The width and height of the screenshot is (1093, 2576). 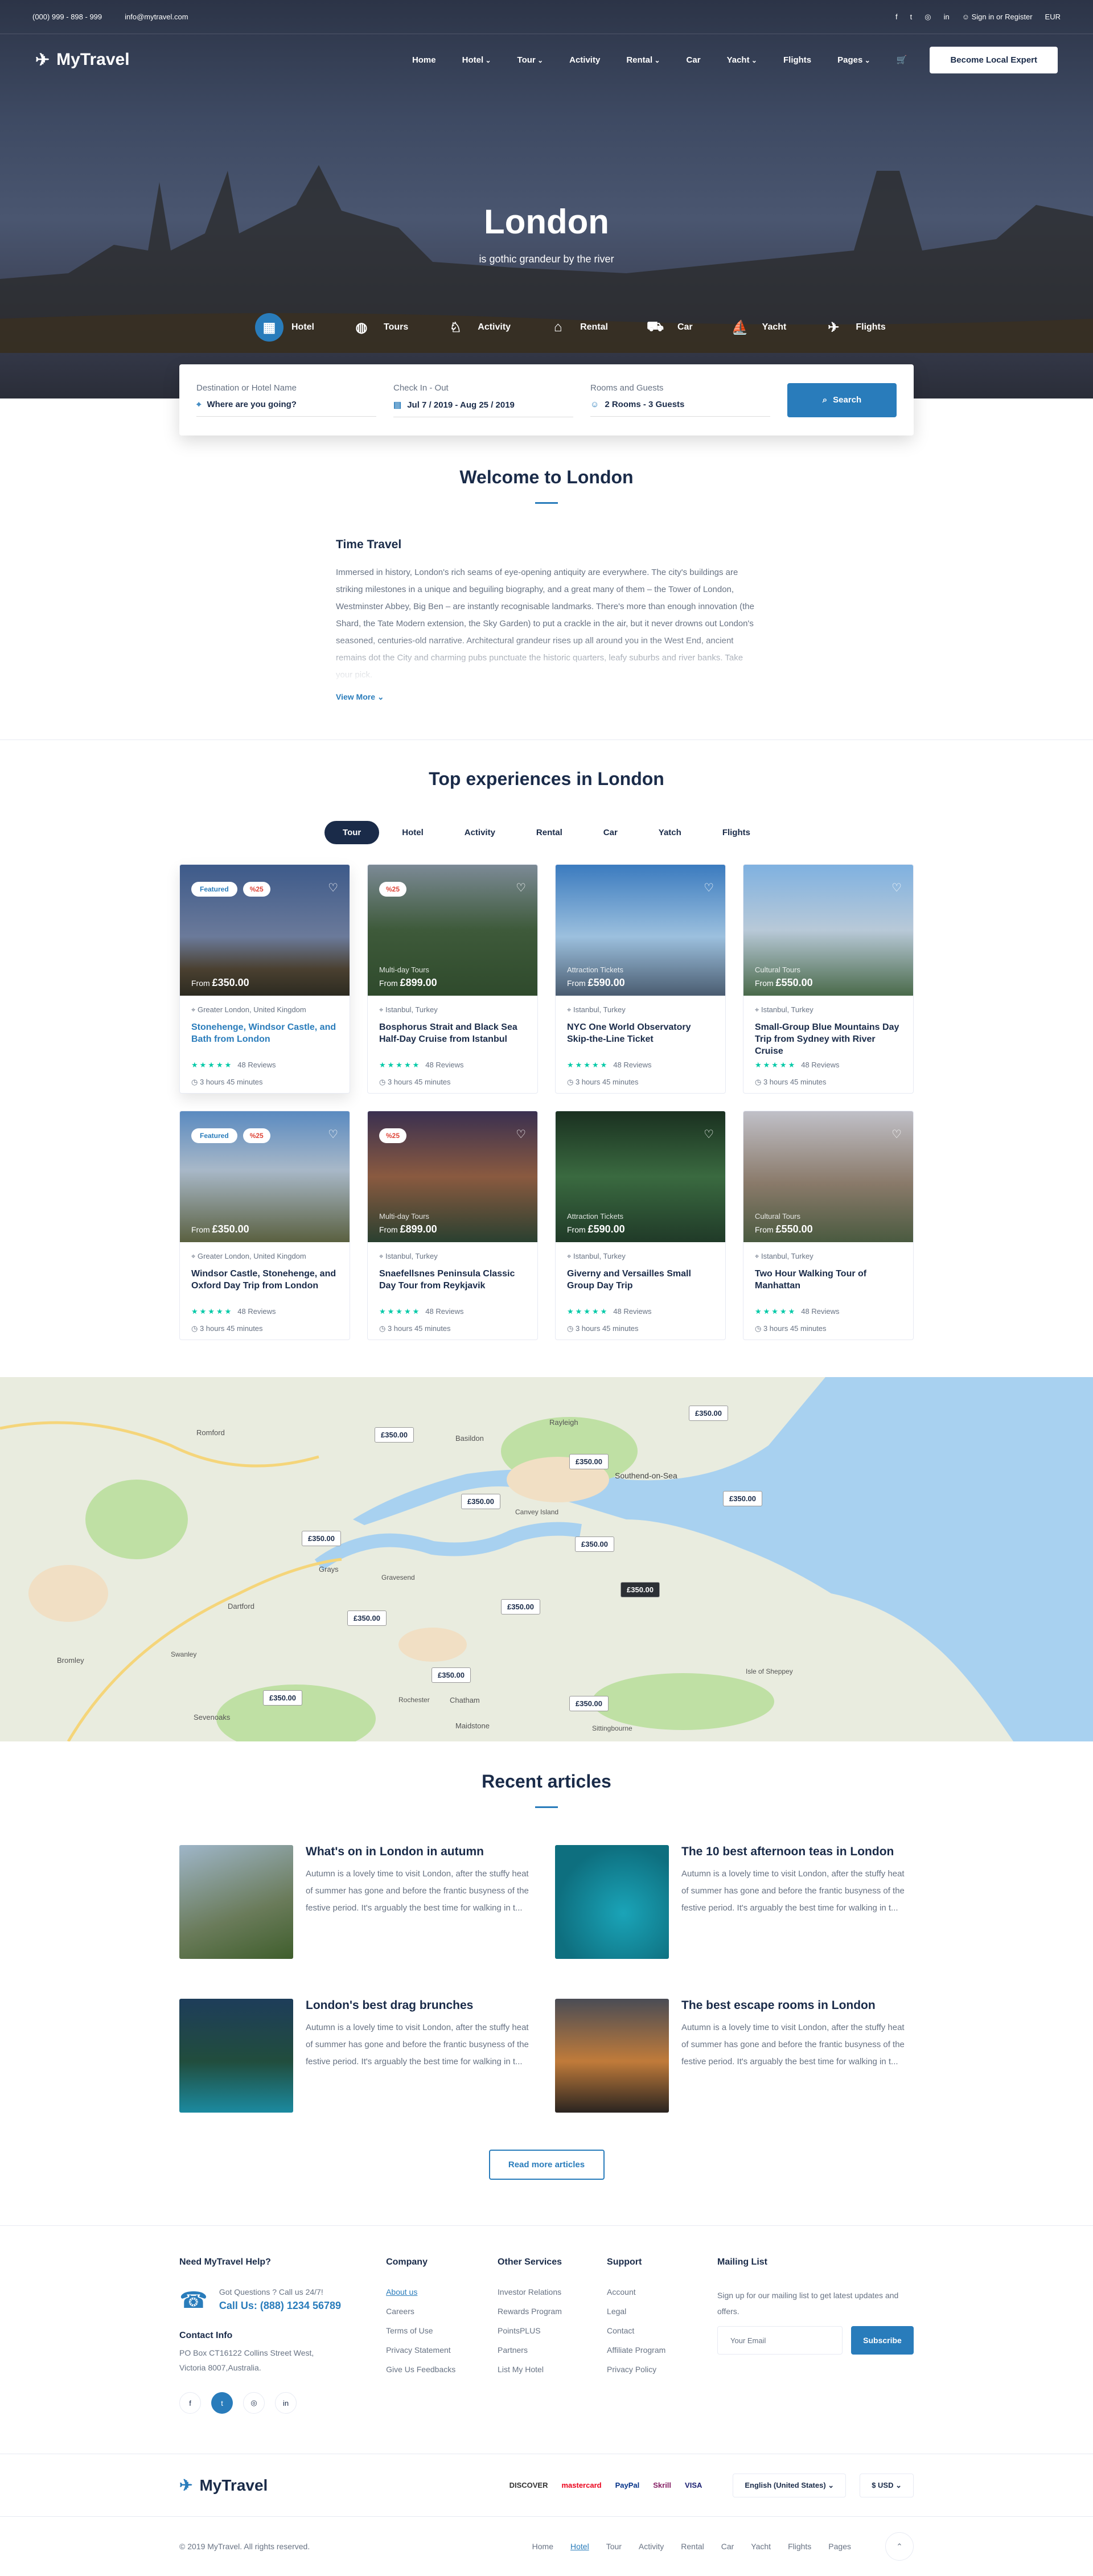 What do you see at coordinates (799, 2546) in the screenshot?
I see `bottom-link: Flights` at bounding box center [799, 2546].